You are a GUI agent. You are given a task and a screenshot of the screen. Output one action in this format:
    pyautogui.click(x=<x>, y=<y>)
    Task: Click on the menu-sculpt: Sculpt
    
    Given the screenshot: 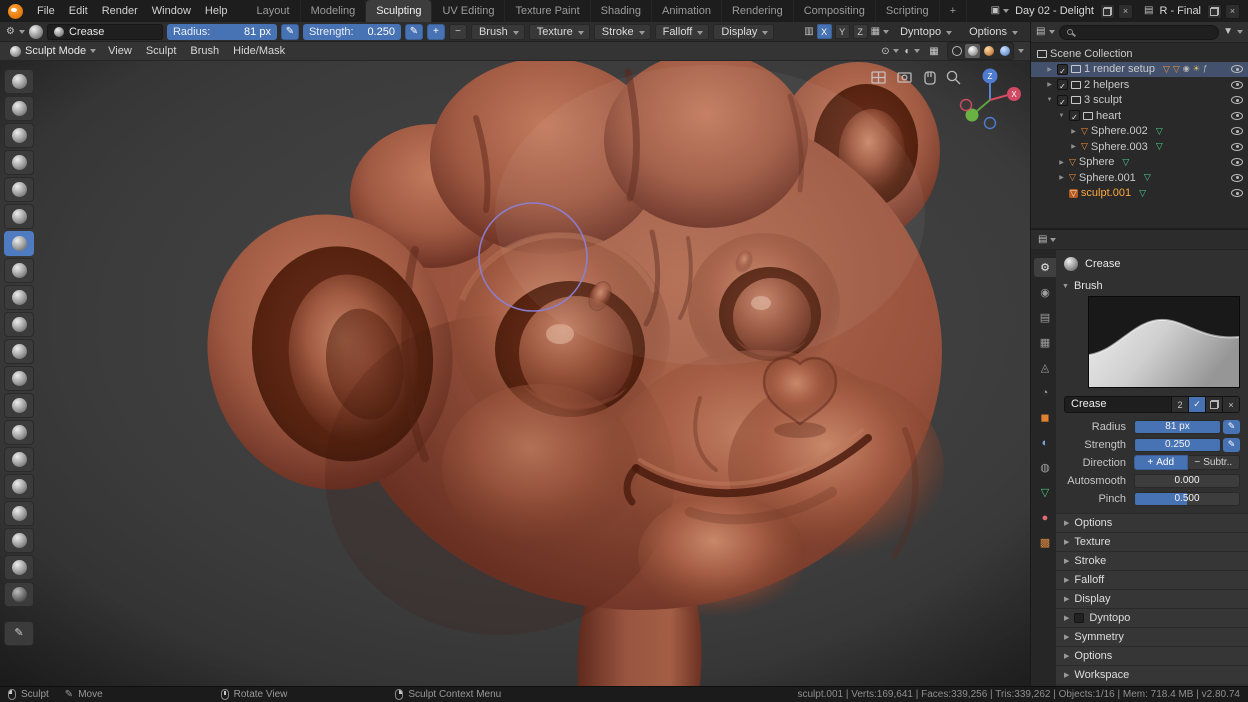 What is the action you would take?
    pyautogui.click(x=161, y=51)
    